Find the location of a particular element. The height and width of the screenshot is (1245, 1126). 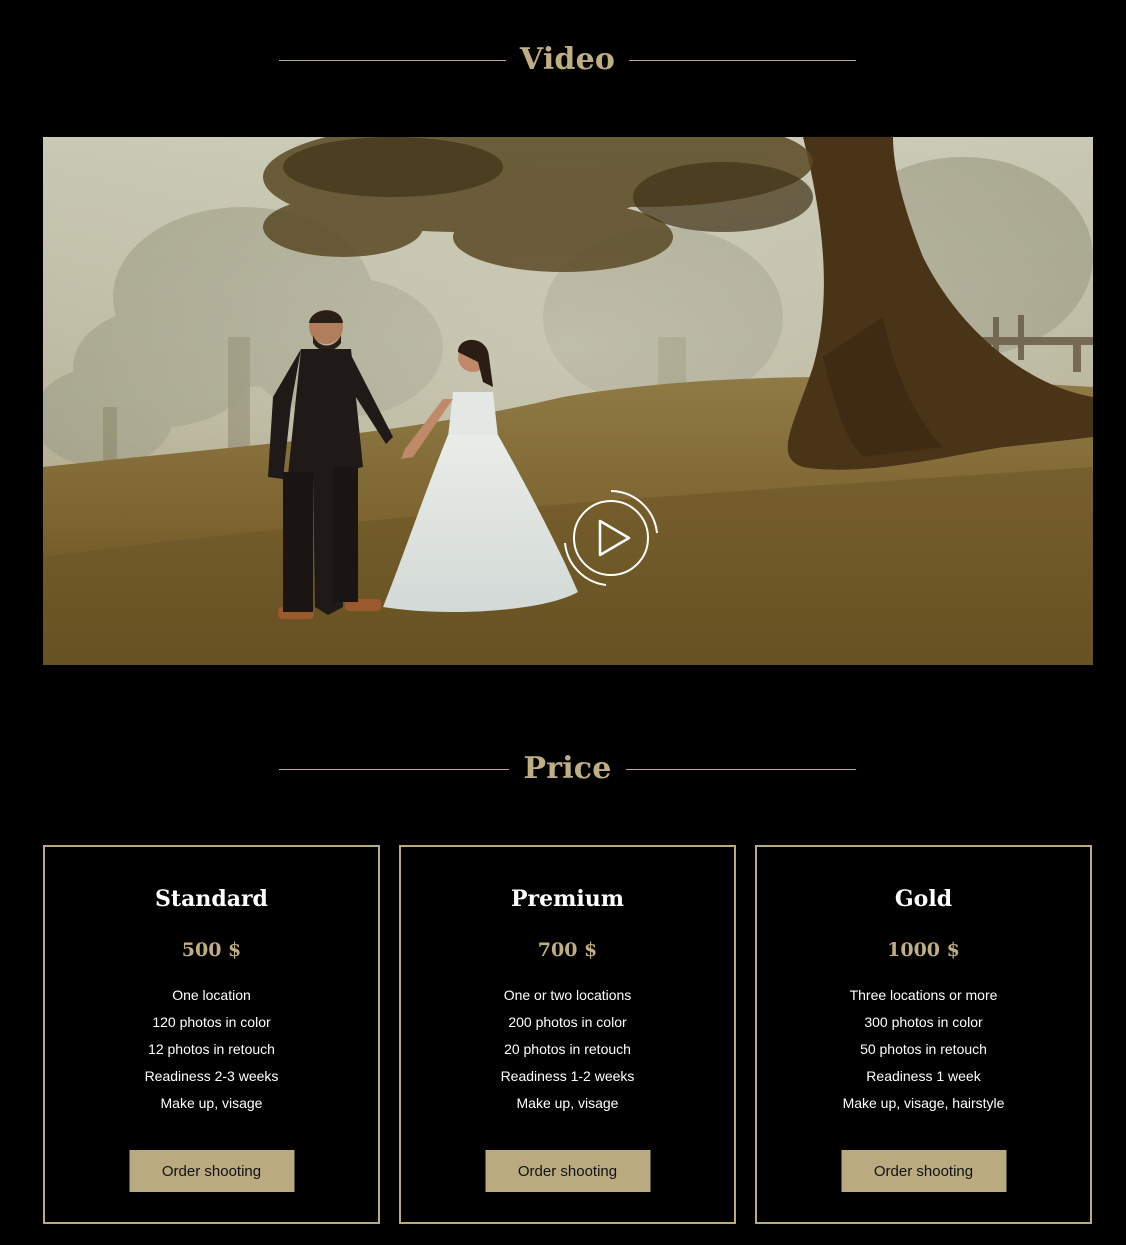

plan-feature: Readiness 1-2 weeks is located at coordinates (567, 1076).